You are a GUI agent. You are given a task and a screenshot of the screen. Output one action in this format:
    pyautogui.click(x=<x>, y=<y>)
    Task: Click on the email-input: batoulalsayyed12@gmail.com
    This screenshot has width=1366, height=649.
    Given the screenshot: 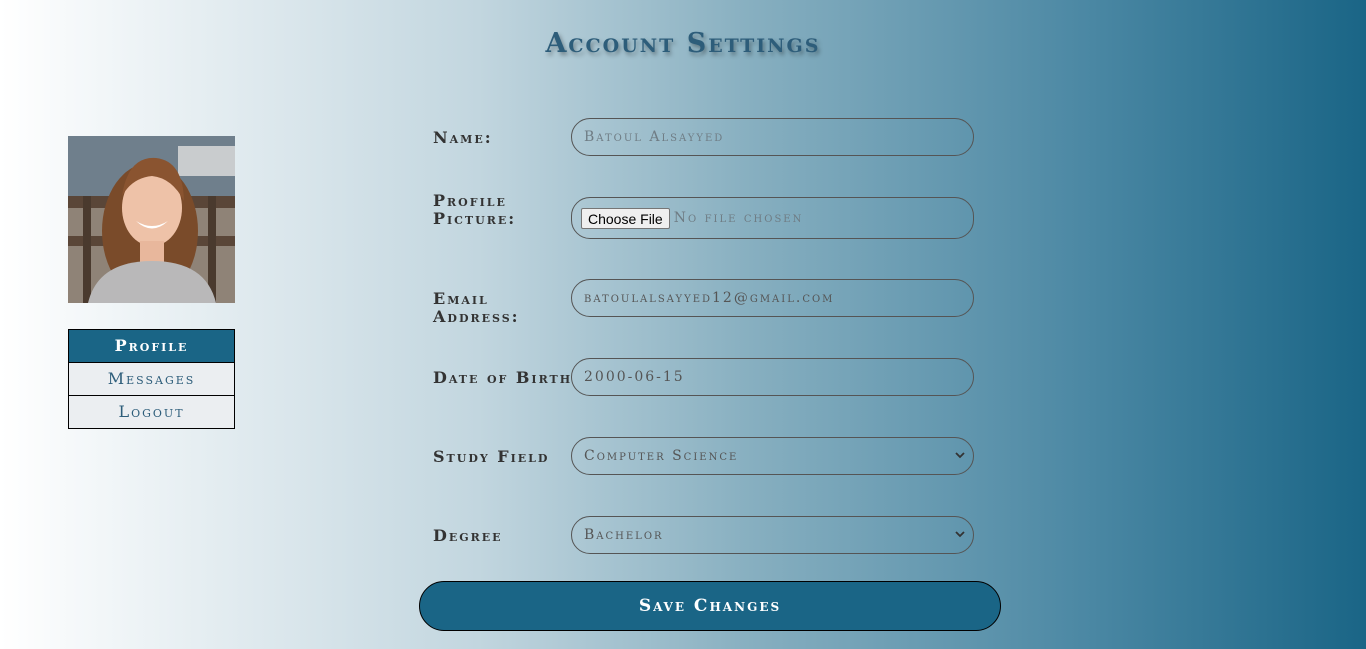 What is the action you would take?
    pyautogui.click(x=772, y=298)
    